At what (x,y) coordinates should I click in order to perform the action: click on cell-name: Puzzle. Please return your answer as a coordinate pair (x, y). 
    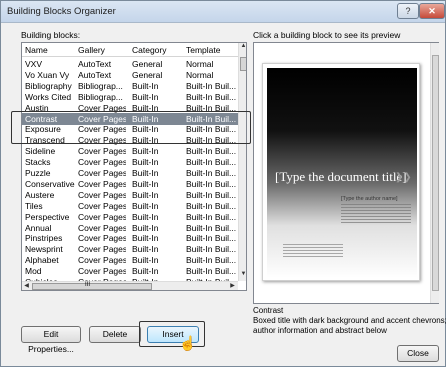
    Looking at the image, I should click on (38, 173).